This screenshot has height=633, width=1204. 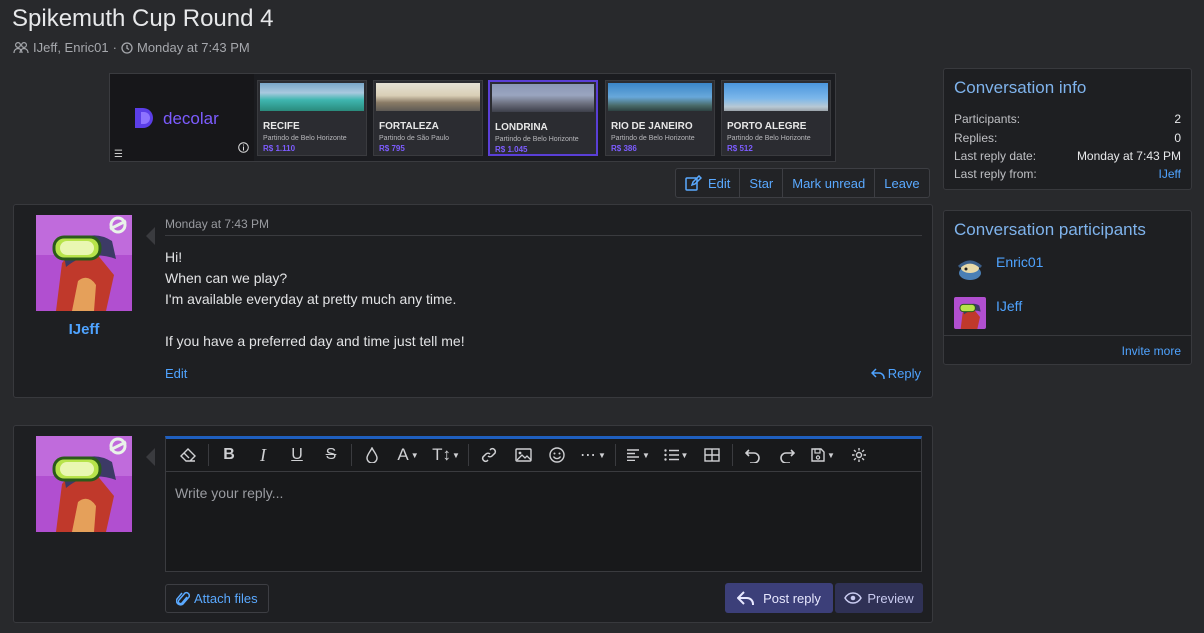 I want to click on font-size-button: T↕ ▼, so click(x=446, y=455).